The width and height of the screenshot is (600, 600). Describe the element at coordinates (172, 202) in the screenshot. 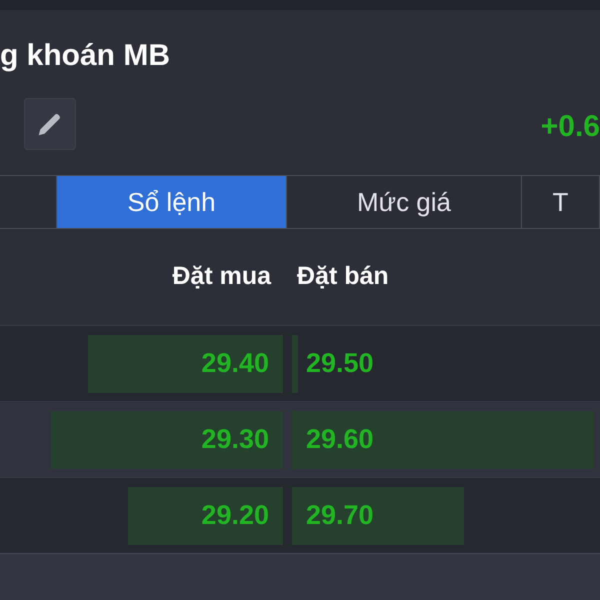

I see `tab: Sổ lệnh` at that location.